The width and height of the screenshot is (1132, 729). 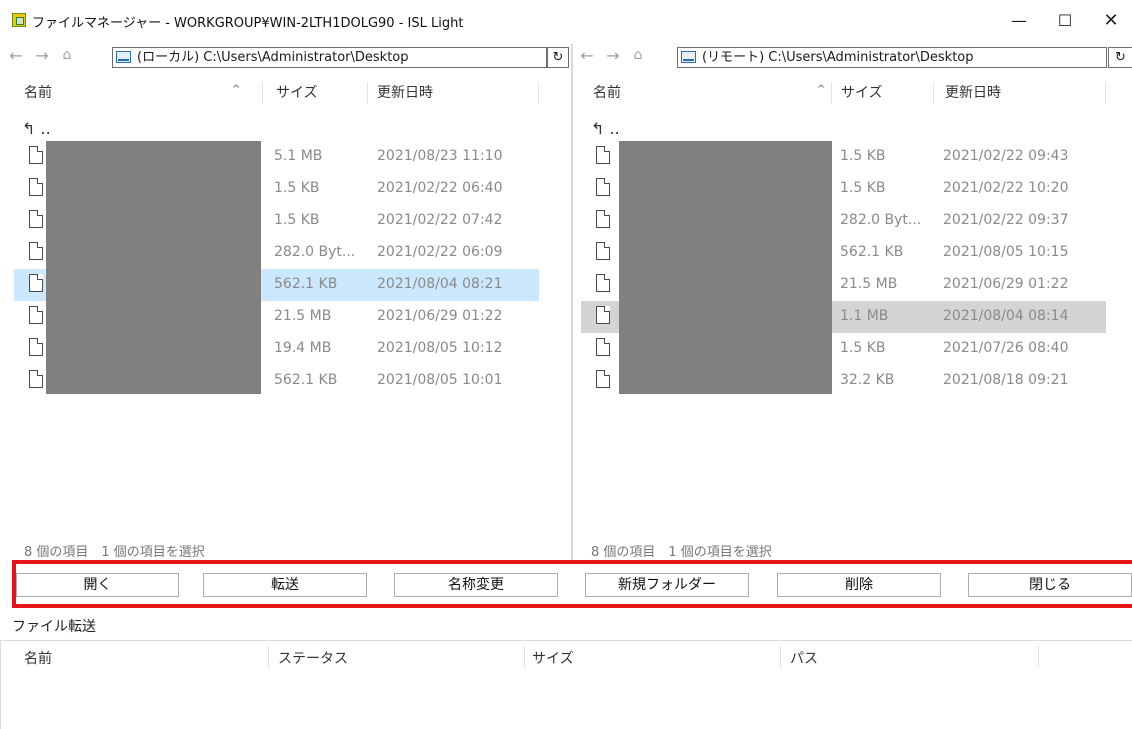 What do you see at coordinates (236, 89) in the screenshot?
I see `sort-up-icon: ^` at bounding box center [236, 89].